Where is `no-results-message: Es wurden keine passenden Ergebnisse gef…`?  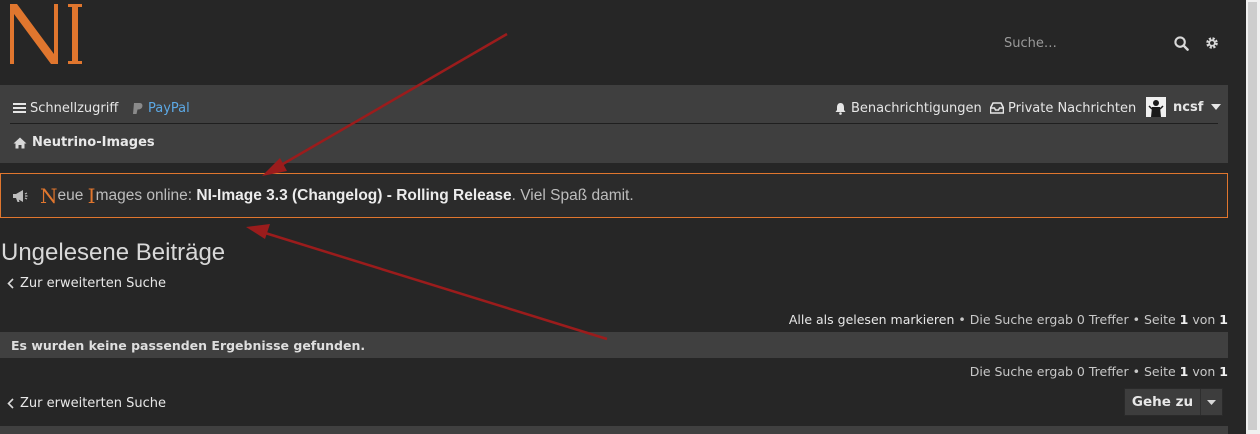 no-results-message: Es wurden keine passenden Ergebnisse gef… is located at coordinates (614, 345).